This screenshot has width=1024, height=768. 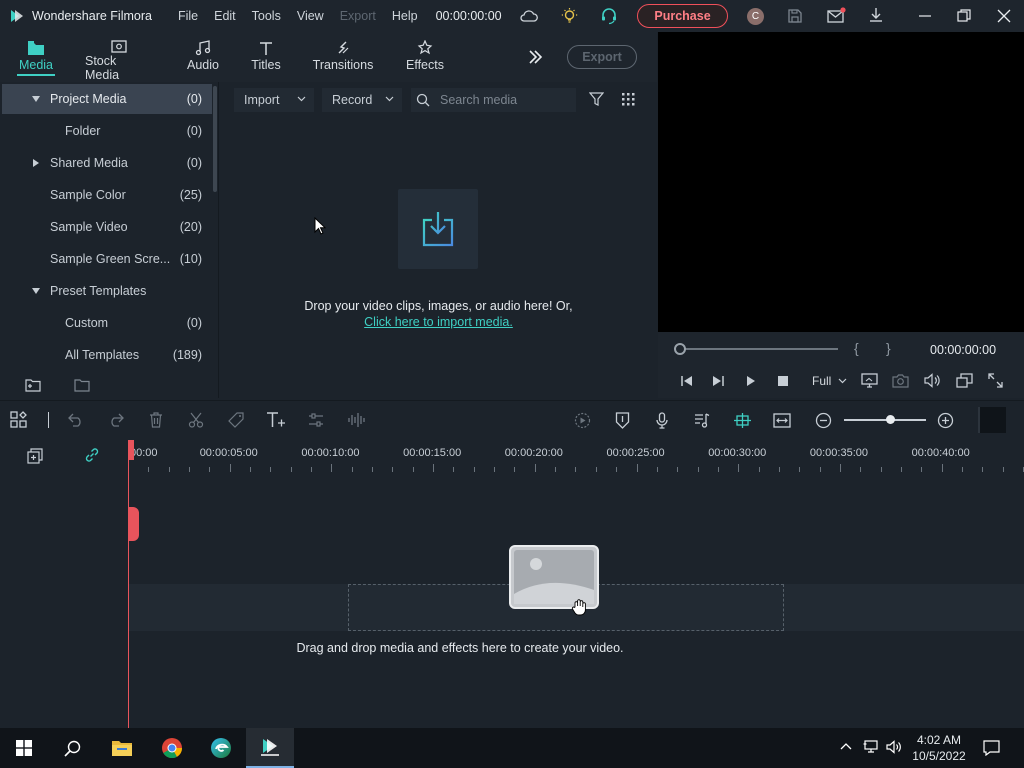 I want to click on render-preview-icon, so click(x=582, y=420).